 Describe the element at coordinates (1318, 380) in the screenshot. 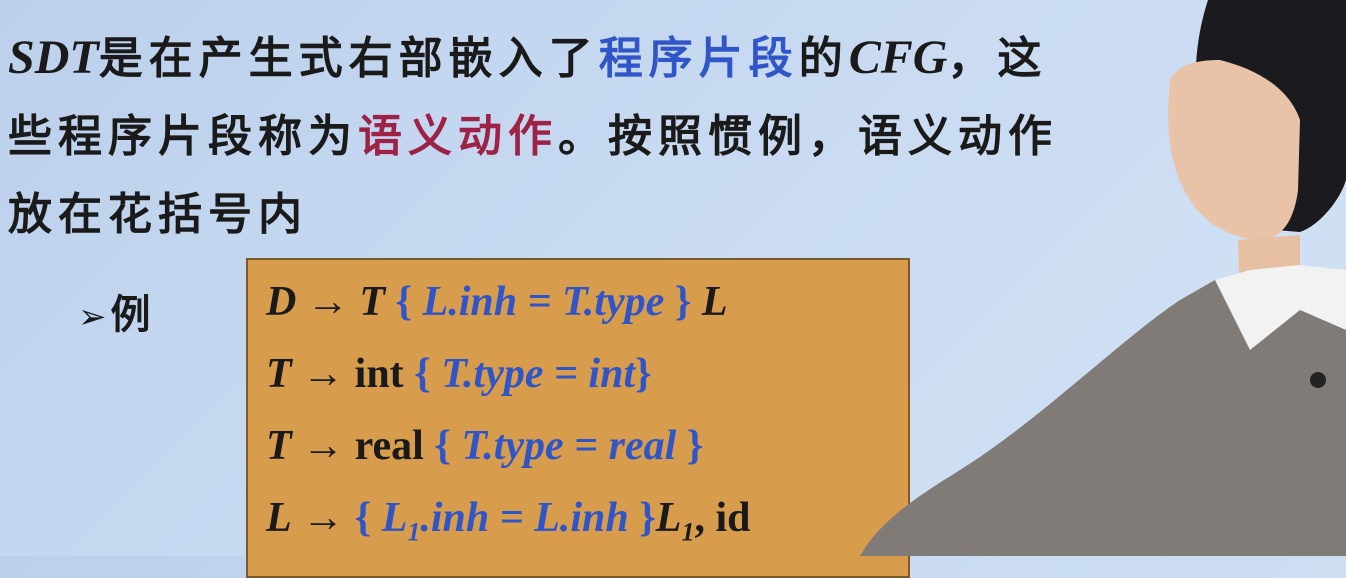

I see `lapel-mic-icon` at that location.